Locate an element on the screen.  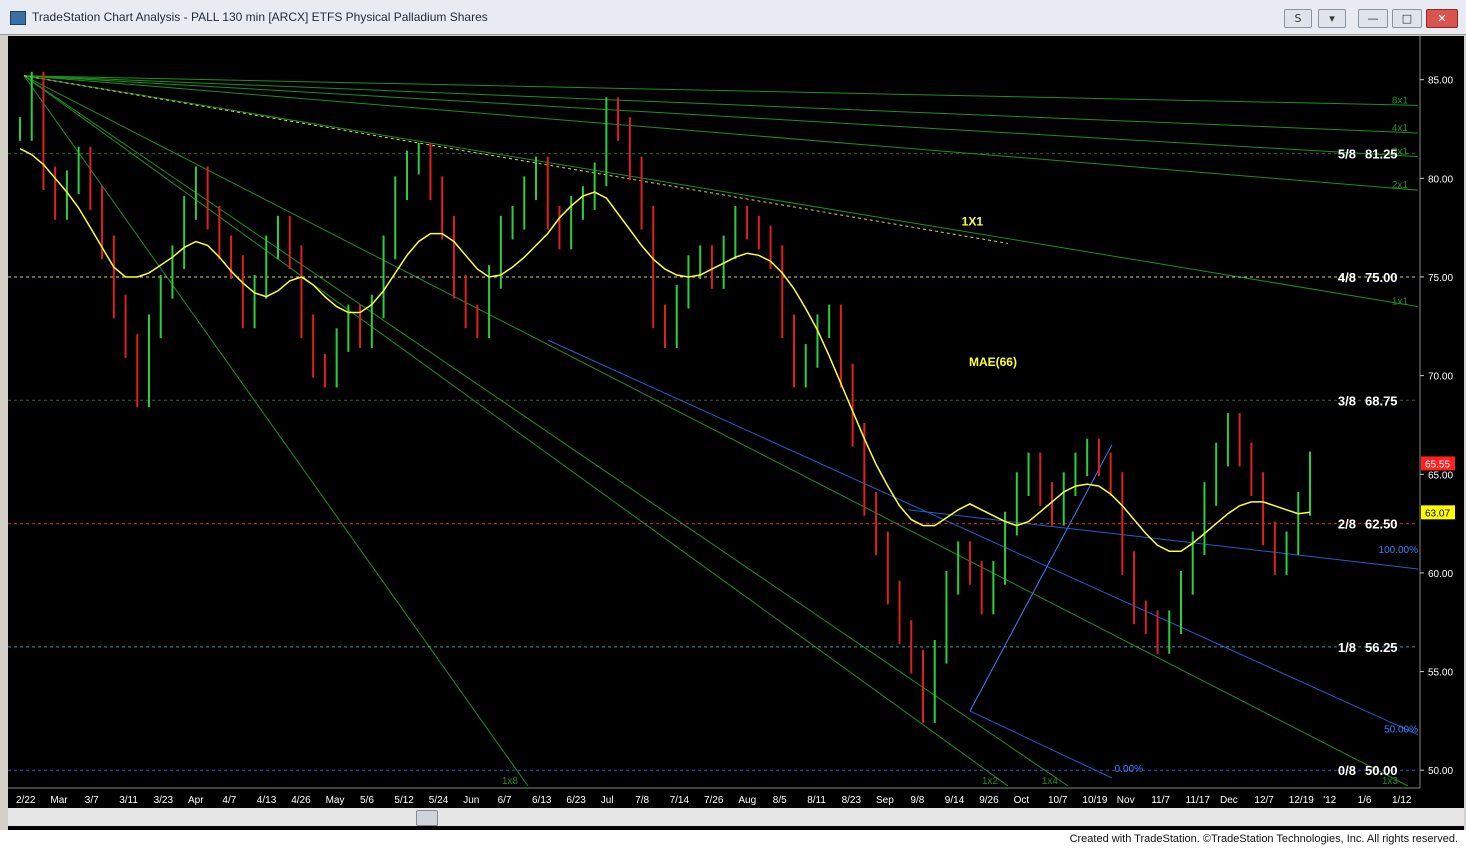
close-button: ✕ is located at coordinates (1442, 18).